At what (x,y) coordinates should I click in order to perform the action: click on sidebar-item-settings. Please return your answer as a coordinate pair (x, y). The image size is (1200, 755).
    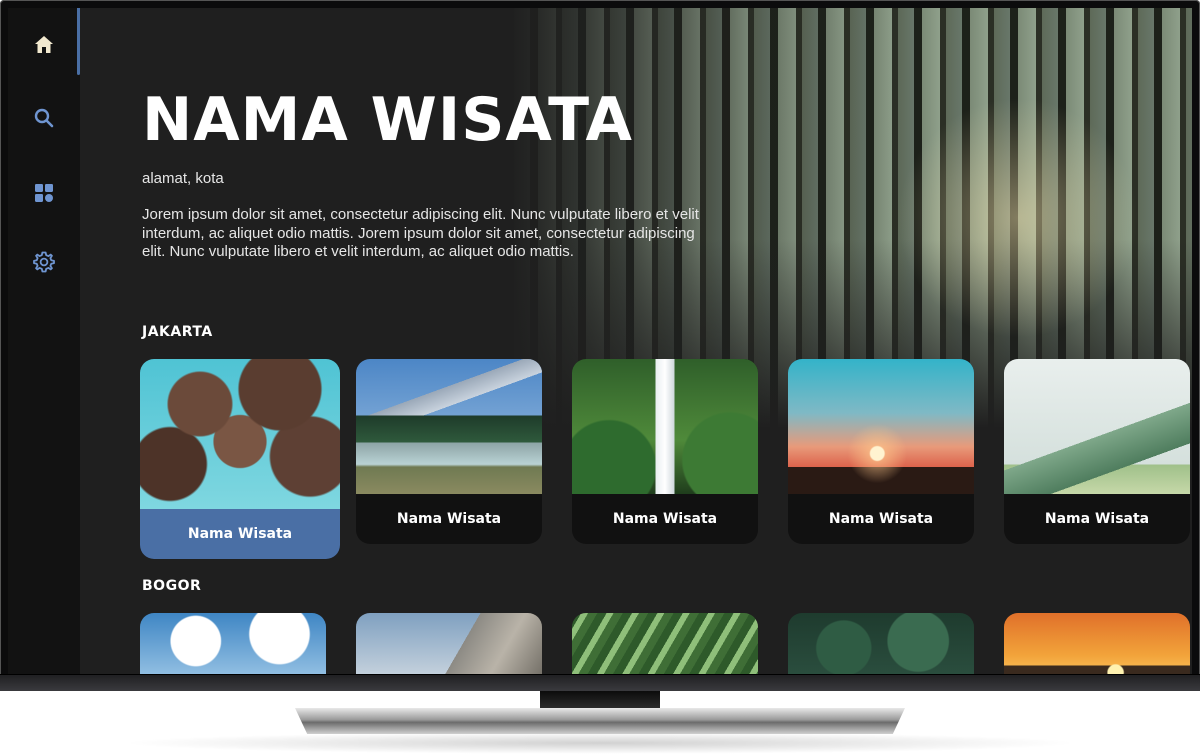
    Looking at the image, I should click on (44, 262).